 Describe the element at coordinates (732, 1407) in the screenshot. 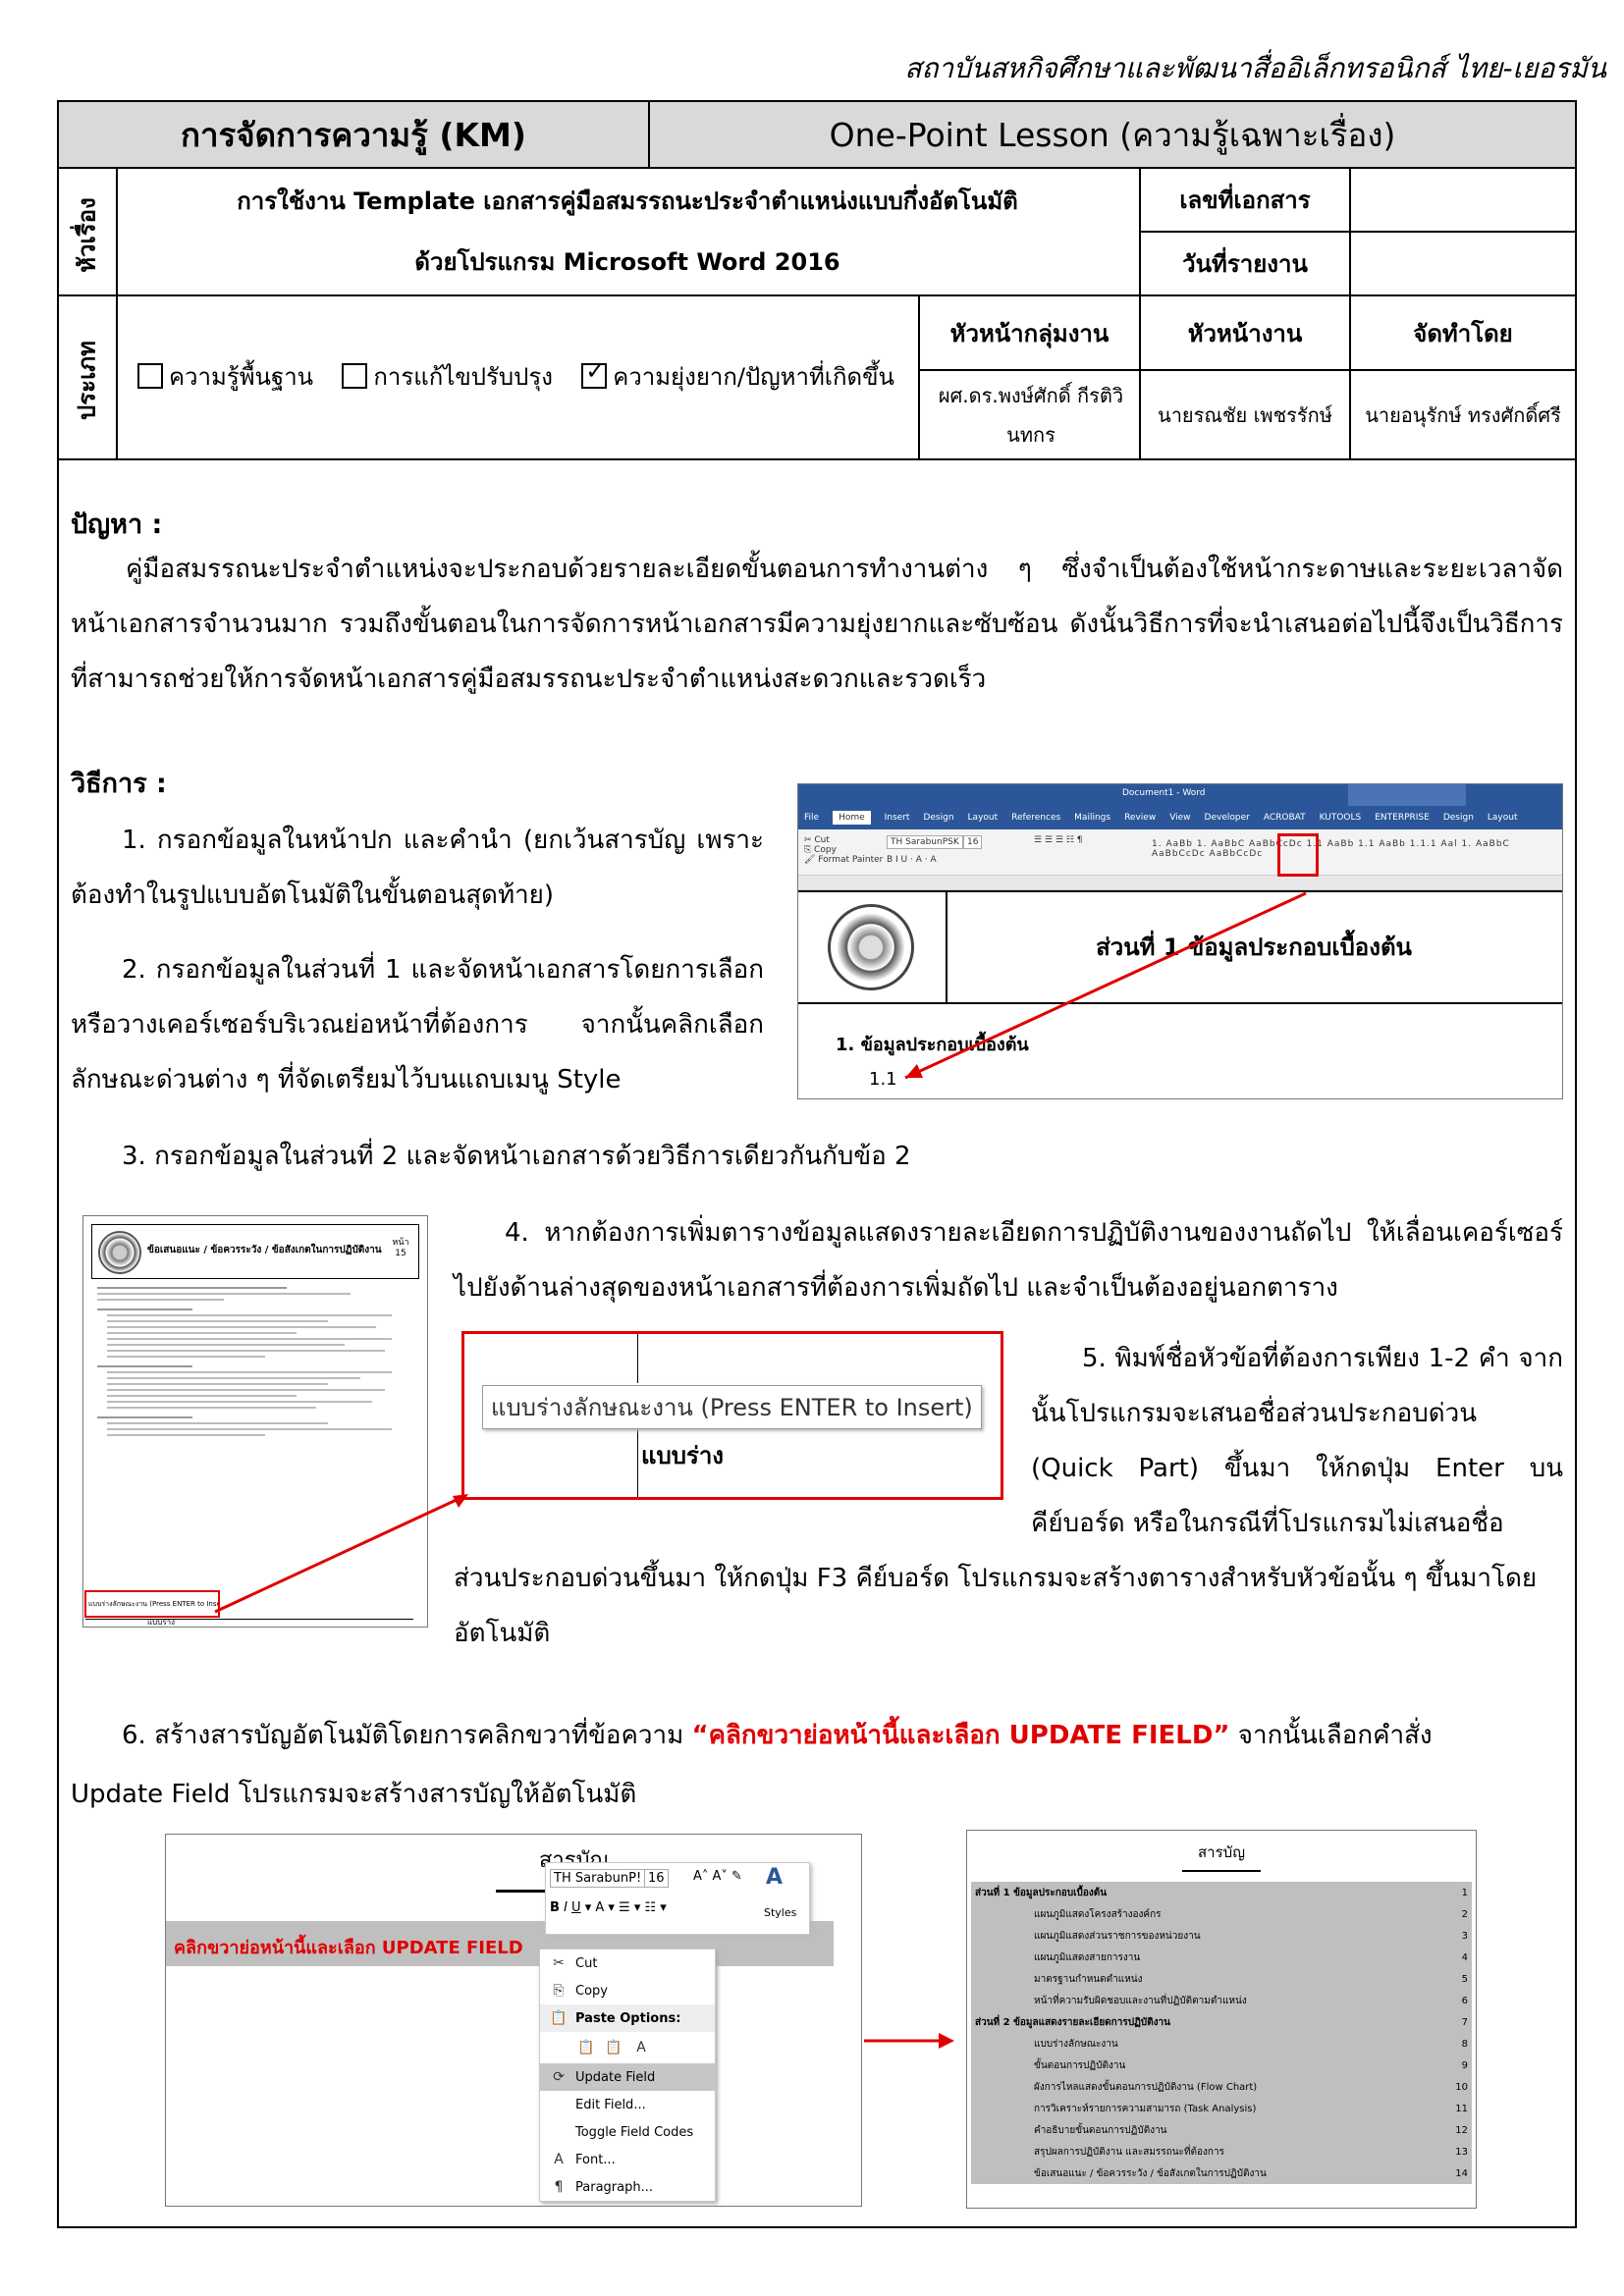

I see `quick-part-popup: แบบร่างลักษณะงาน (Press ENTER to Insert)` at that location.